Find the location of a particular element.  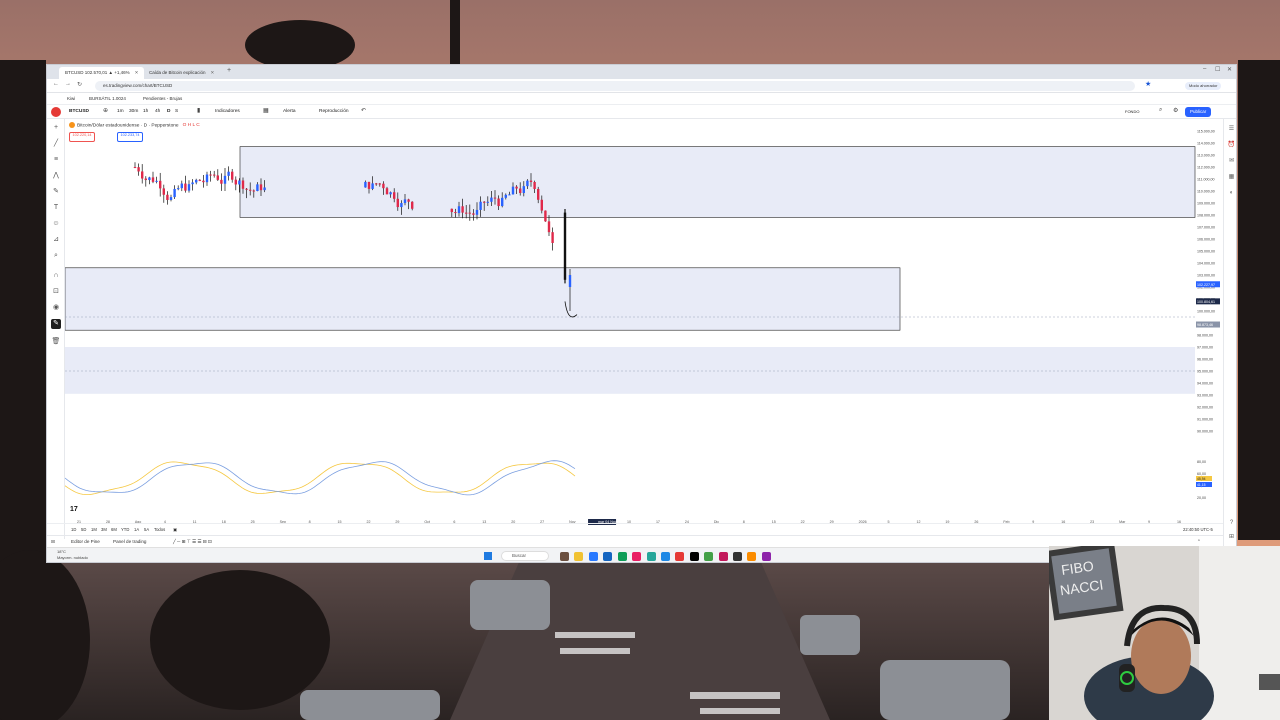

weather-widget: 18°C Mayorm. nublado is located at coordinates (72, 555).